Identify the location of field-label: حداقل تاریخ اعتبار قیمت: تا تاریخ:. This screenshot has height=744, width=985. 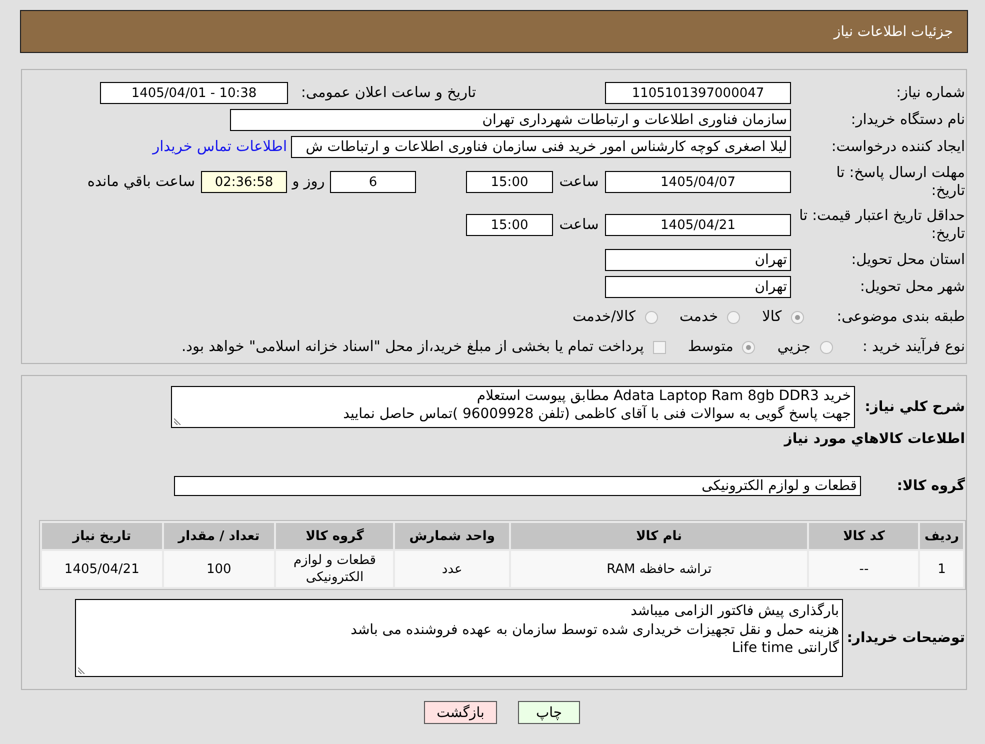
(881, 225).